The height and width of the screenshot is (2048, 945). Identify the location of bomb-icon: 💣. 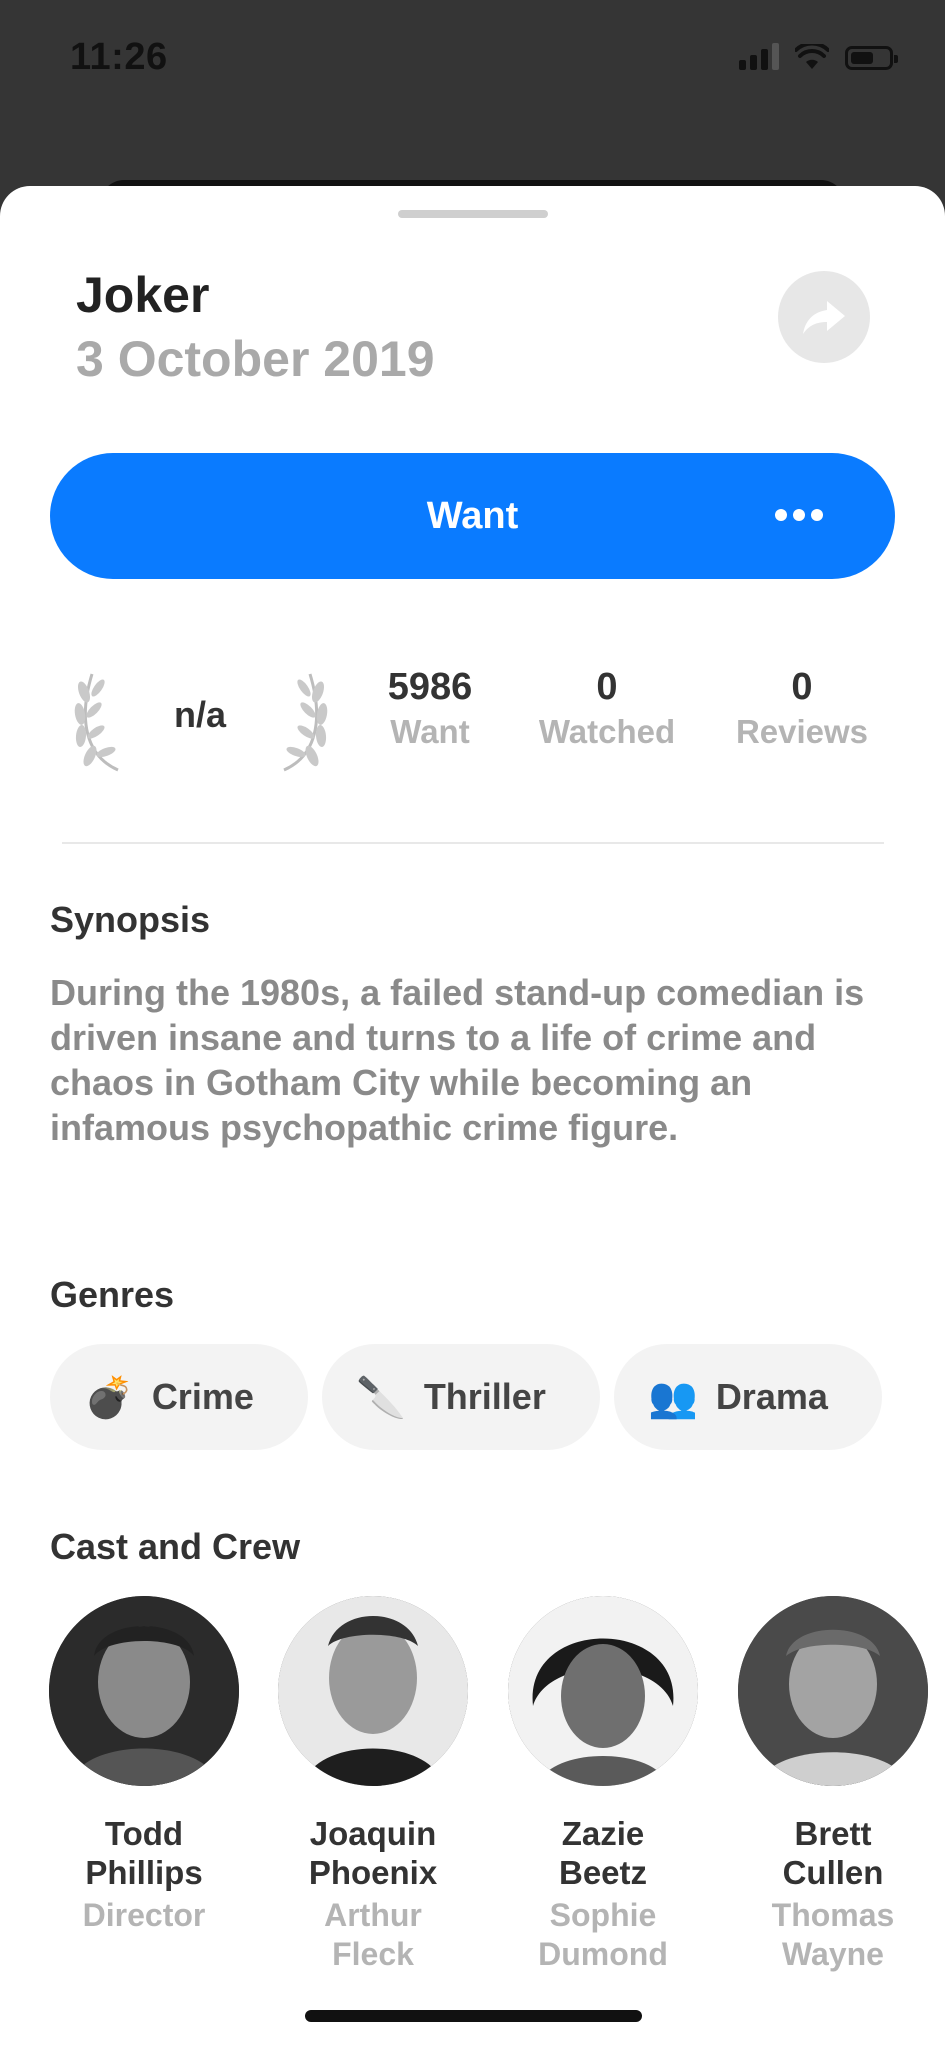
(109, 1397).